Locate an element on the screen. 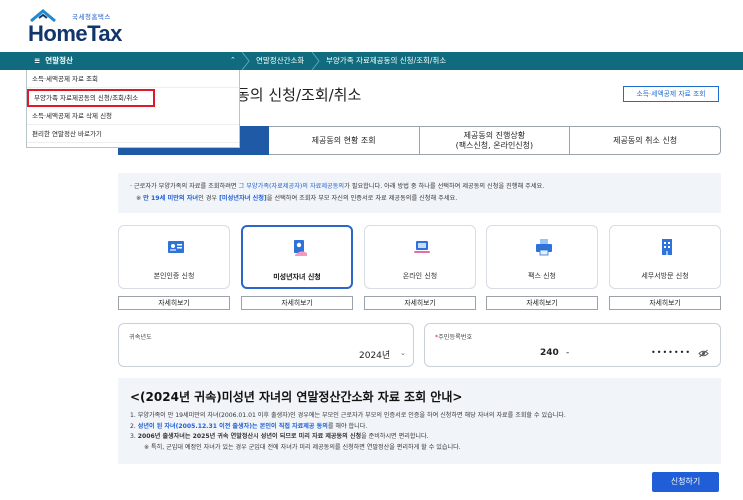 The height and width of the screenshot is (500, 743). navigation-bar: ≡ 연말정산 ⌃ 연말정산간소화 부양가족 자료제공동의 신청/조회/취소 is located at coordinates (371, 61).